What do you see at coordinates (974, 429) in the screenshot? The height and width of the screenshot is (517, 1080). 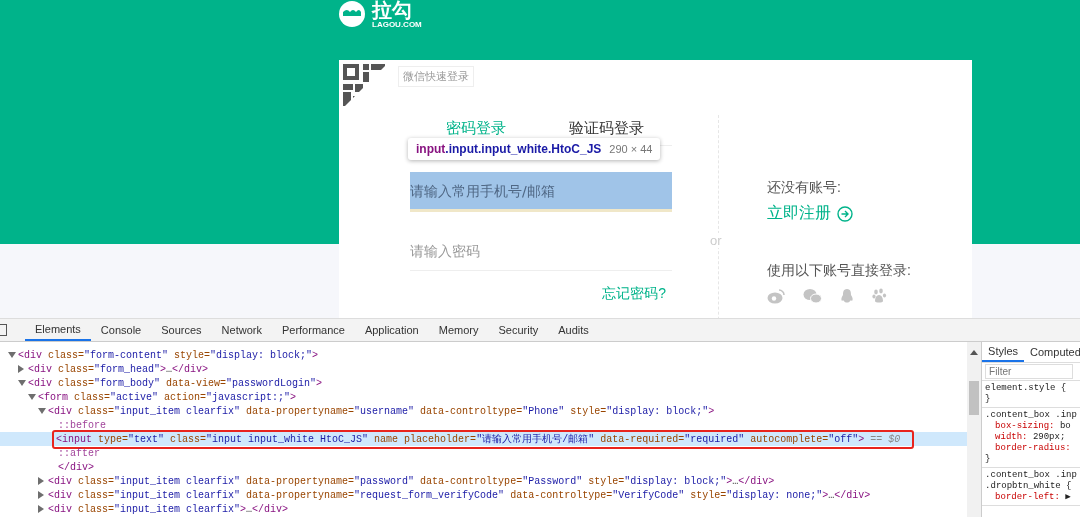 I see `scrollbar` at bounding box center [974, 429].